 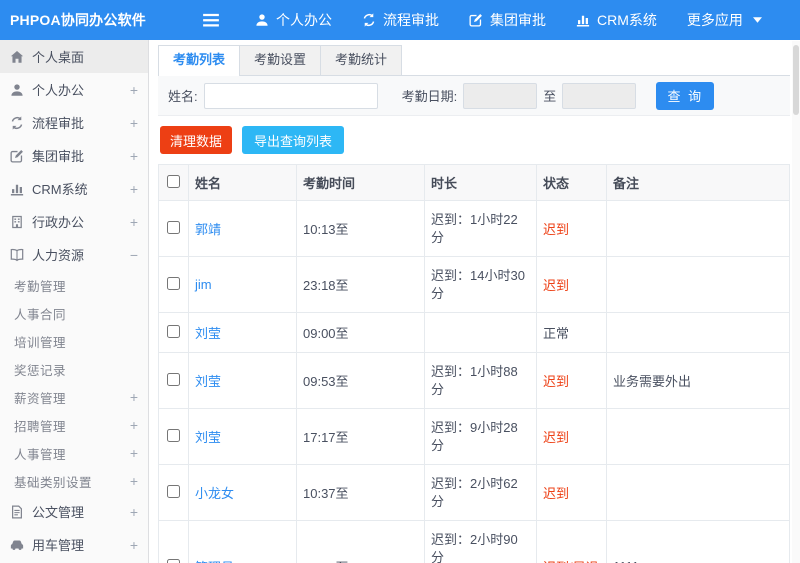 I want to click on time-cell: 09:00至, so click(x=360, y=333).